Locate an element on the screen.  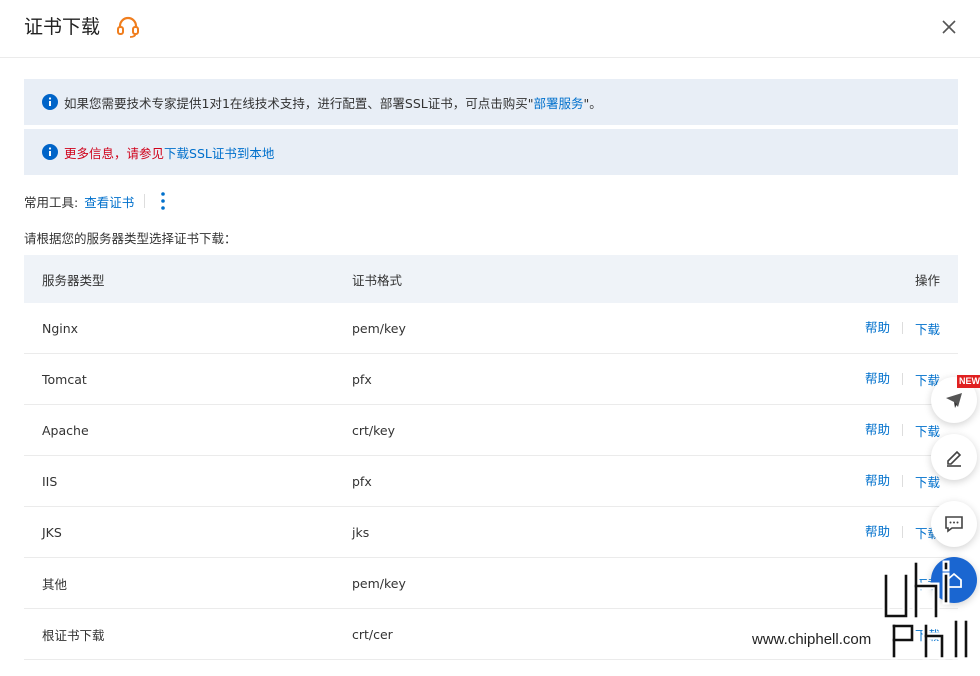
server-type: Tomcat is located at coordinates (64, 379).